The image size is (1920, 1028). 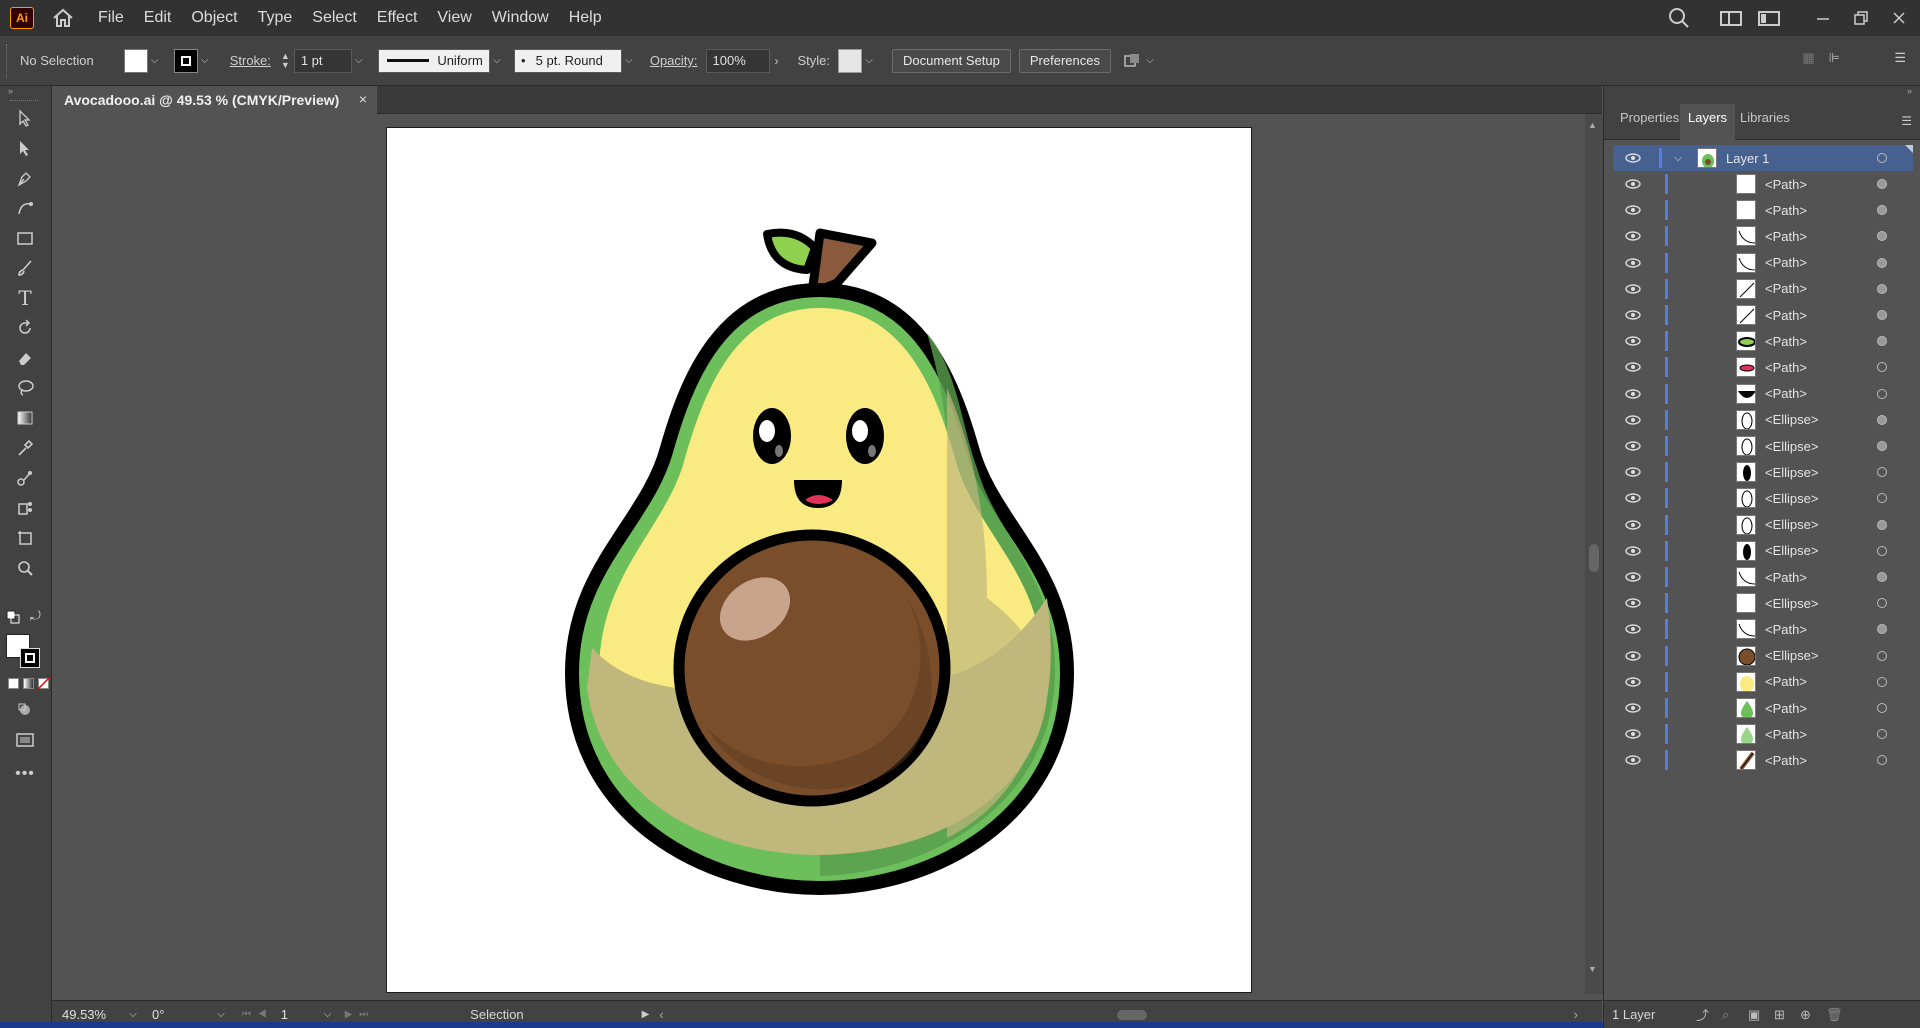 What do you see at coordinates (158, 18) in the screenshot?
I see `menu-edit: Edit` at bounding box center [158, 18].